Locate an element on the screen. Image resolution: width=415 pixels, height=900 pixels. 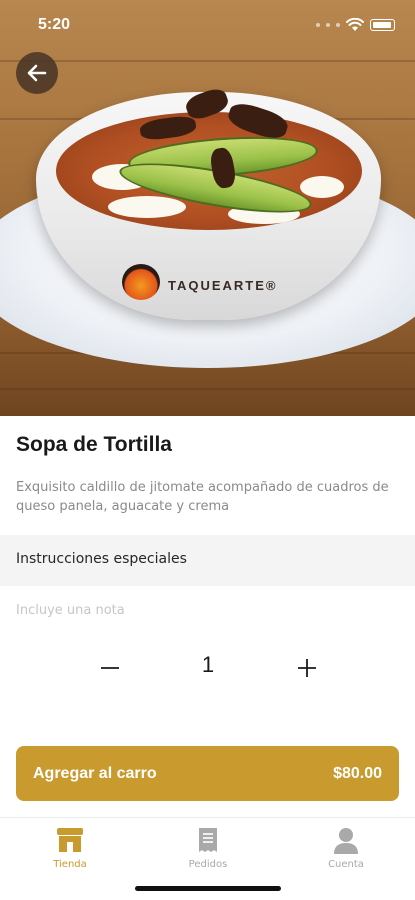
user-icon is located at coordinates (346, 841).